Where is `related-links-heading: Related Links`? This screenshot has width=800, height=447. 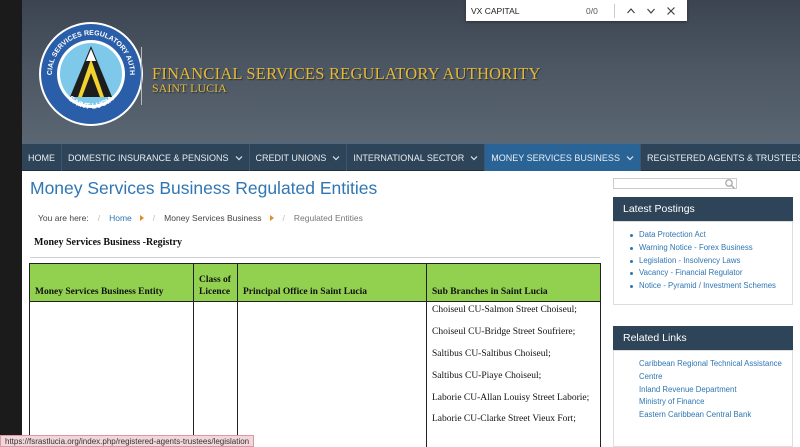
related-links-heading: Related Links is located at coordinates (703, 338).